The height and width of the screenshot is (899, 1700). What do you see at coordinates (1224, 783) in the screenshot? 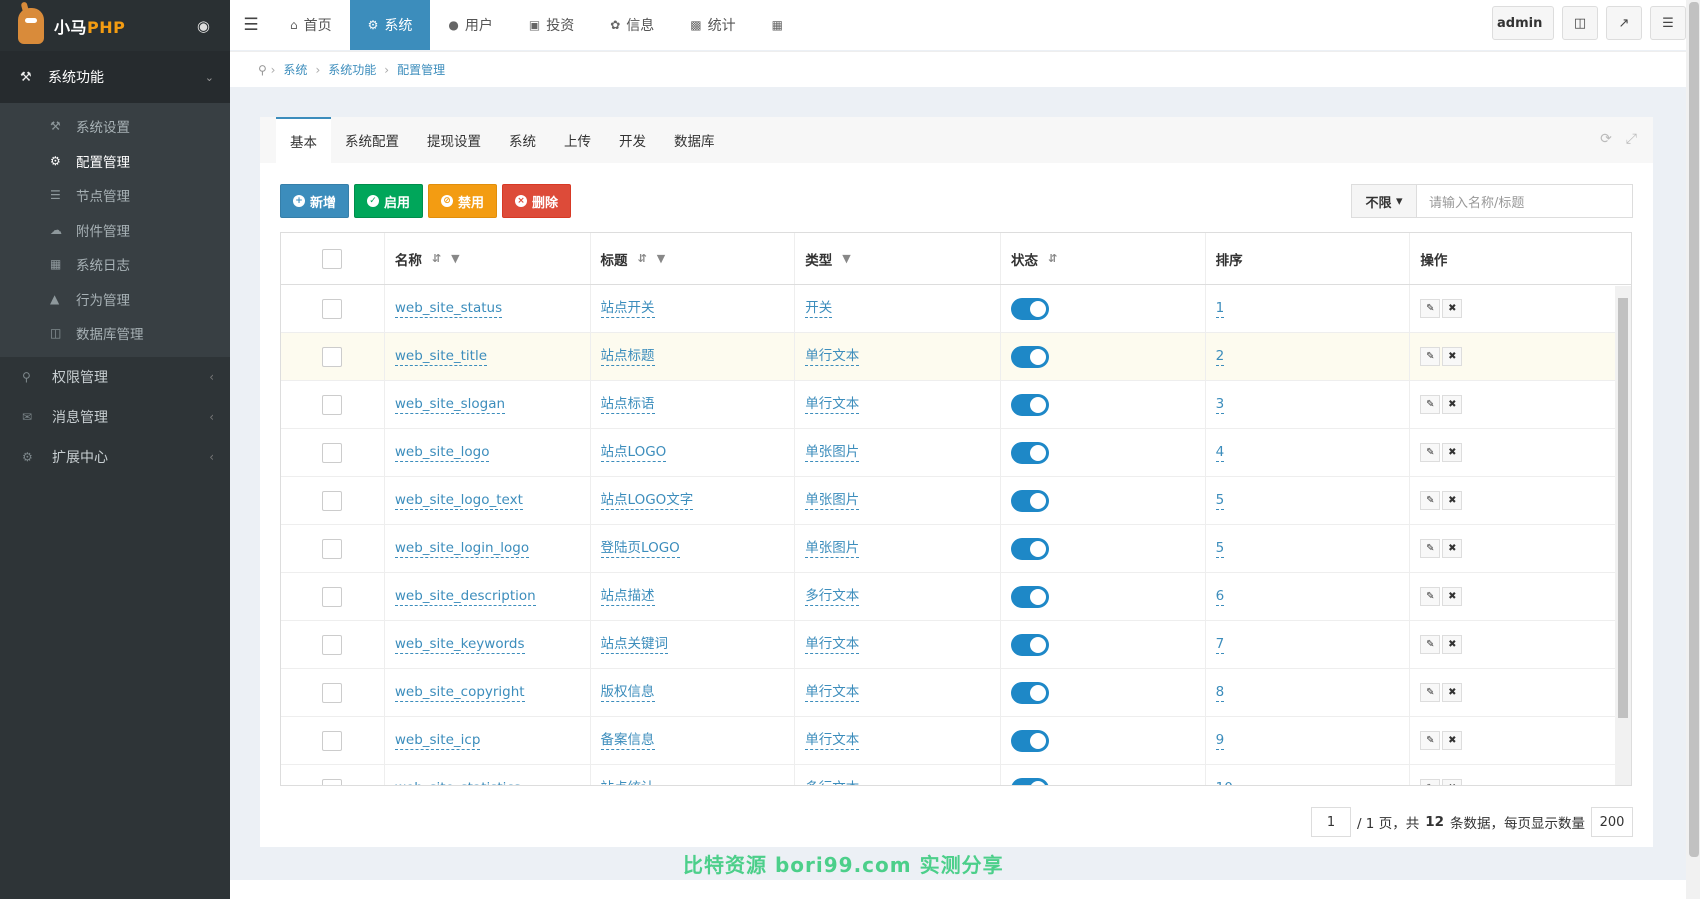
I see `order-link: 10` at bounding box center [1224, 783].